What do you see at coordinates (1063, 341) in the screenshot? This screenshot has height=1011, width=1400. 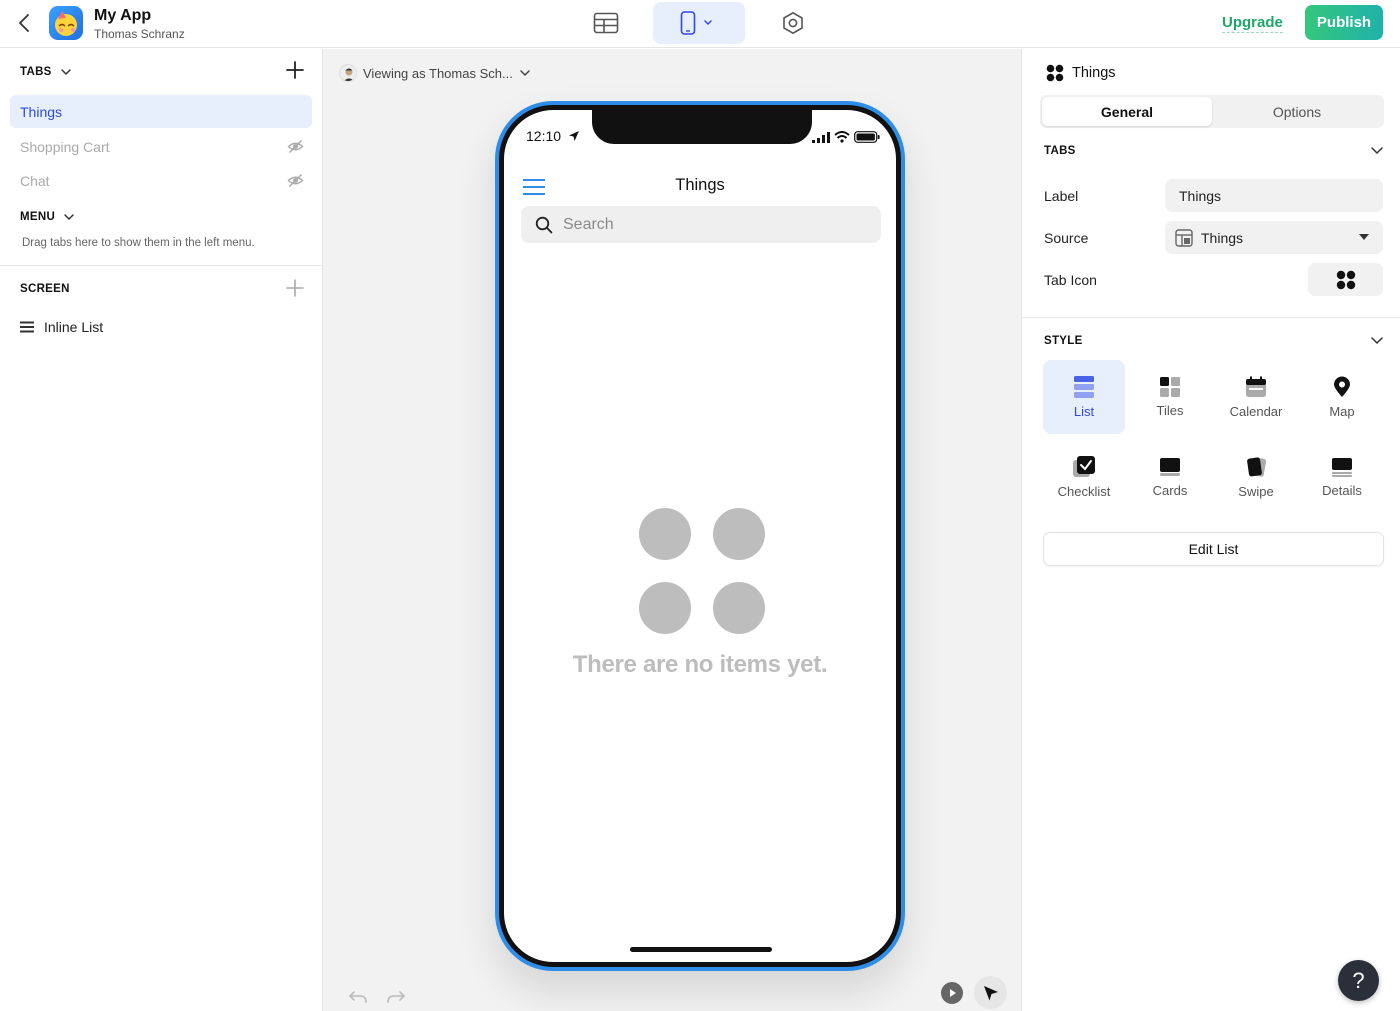 I see `style-heading: STYLE` at bounding box center [1063, 341].